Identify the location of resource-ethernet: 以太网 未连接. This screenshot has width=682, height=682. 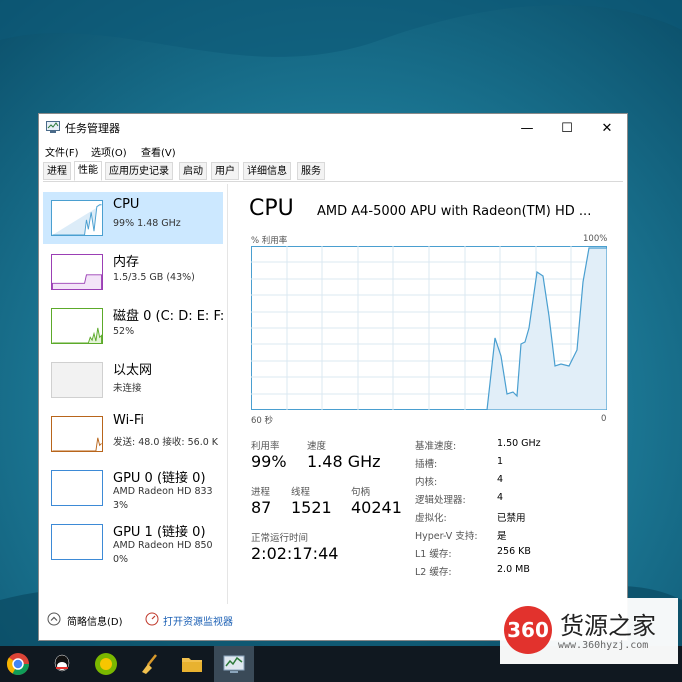
(133, 380).